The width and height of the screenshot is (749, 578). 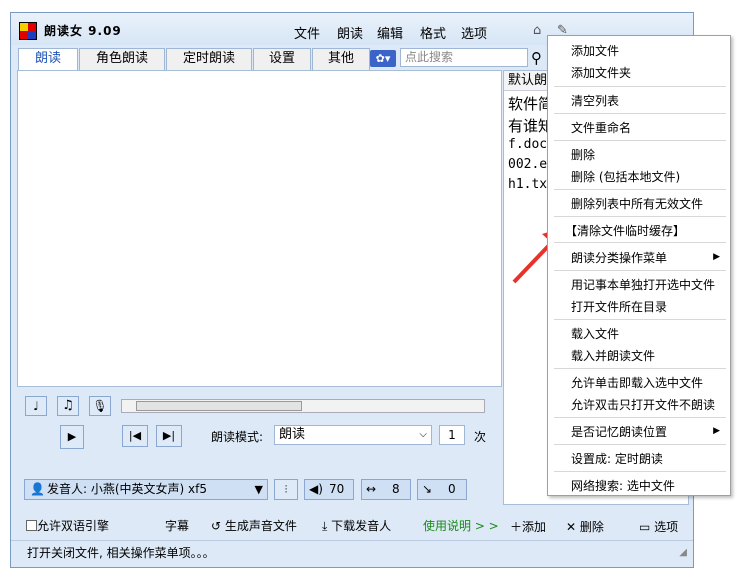 I want to click on menu-item-web-search: 网络搜索: 选中文件, so click(x=623, y=485).